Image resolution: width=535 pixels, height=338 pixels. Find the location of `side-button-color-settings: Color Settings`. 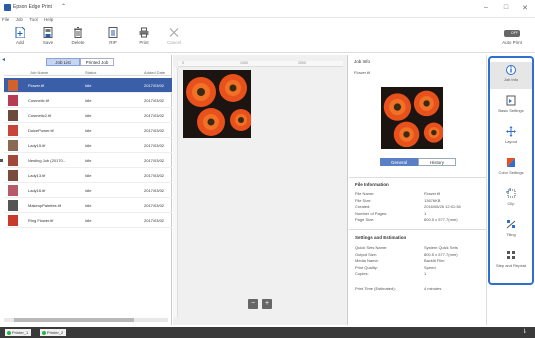

side-button-color-settings: Color Settings is located at coordinates (511, 168).